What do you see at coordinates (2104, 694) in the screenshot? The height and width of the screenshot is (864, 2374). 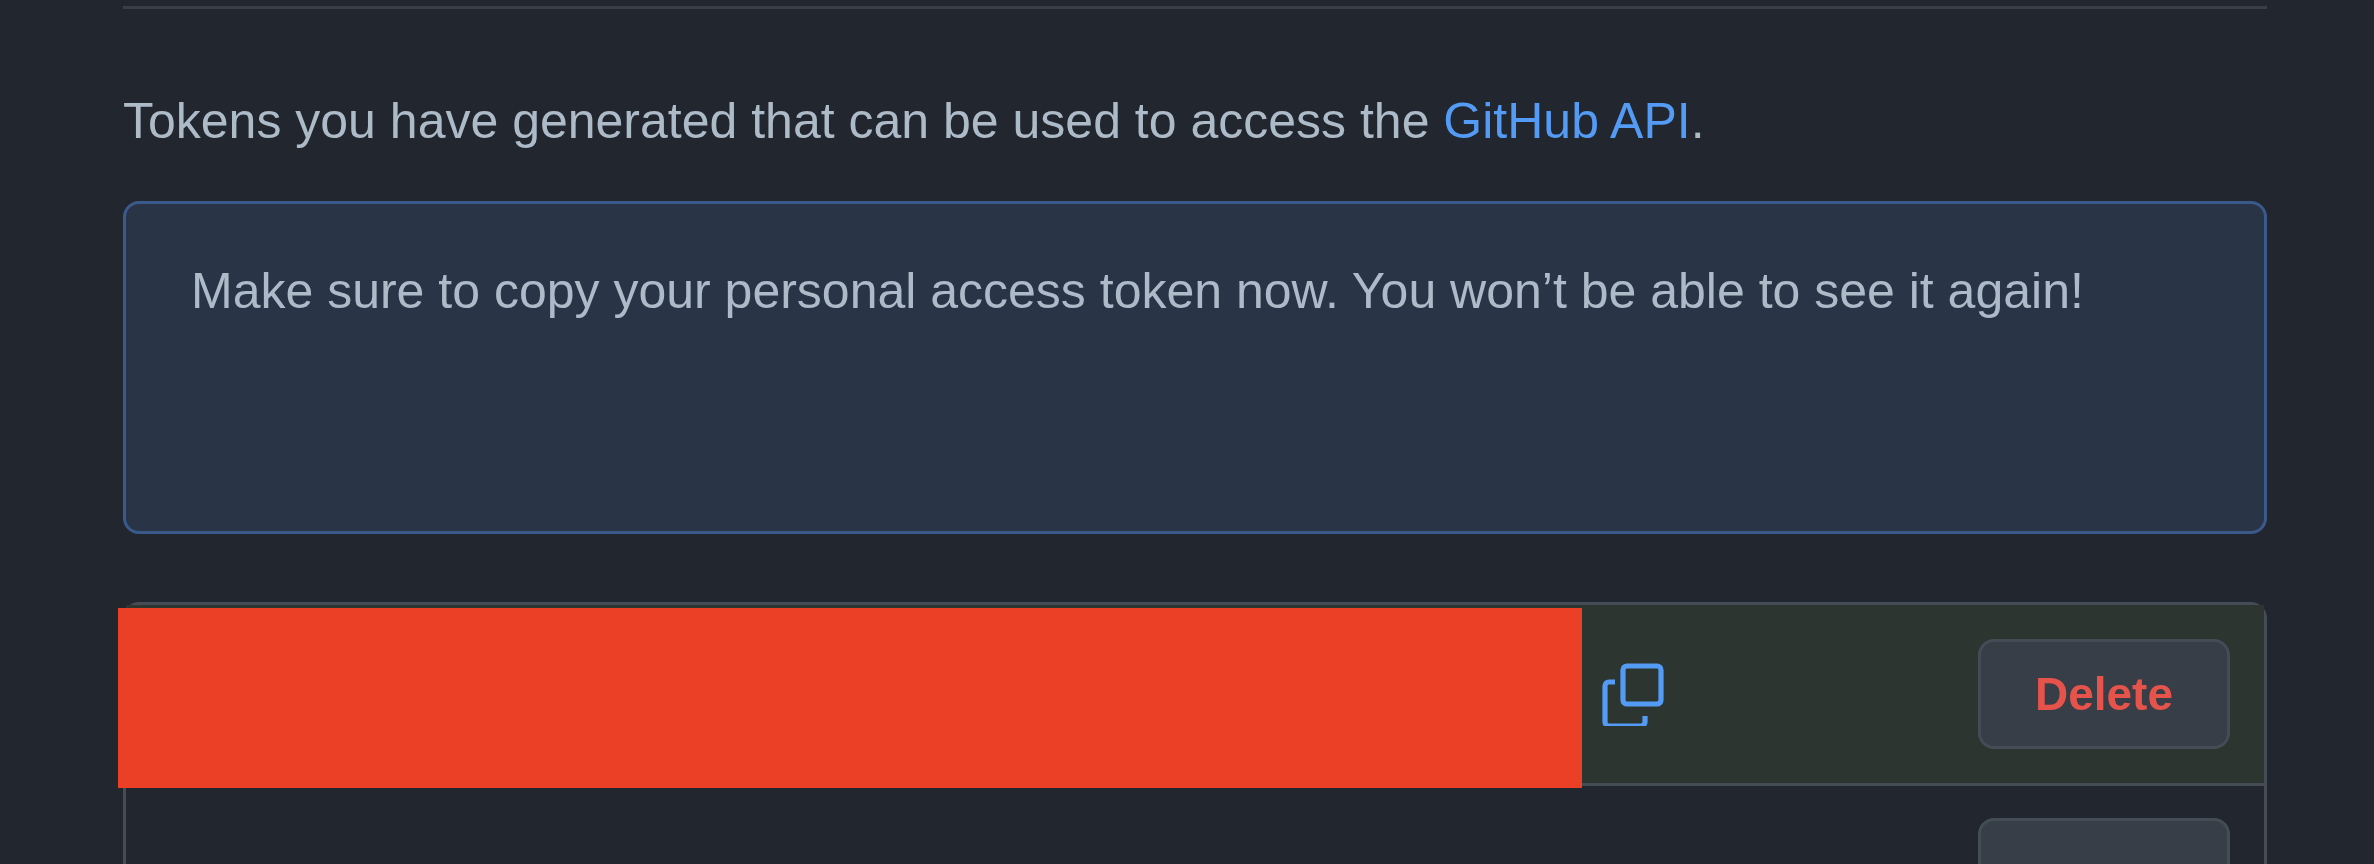 I see `delete-button: Delete` at bounding box center [2104, 694].